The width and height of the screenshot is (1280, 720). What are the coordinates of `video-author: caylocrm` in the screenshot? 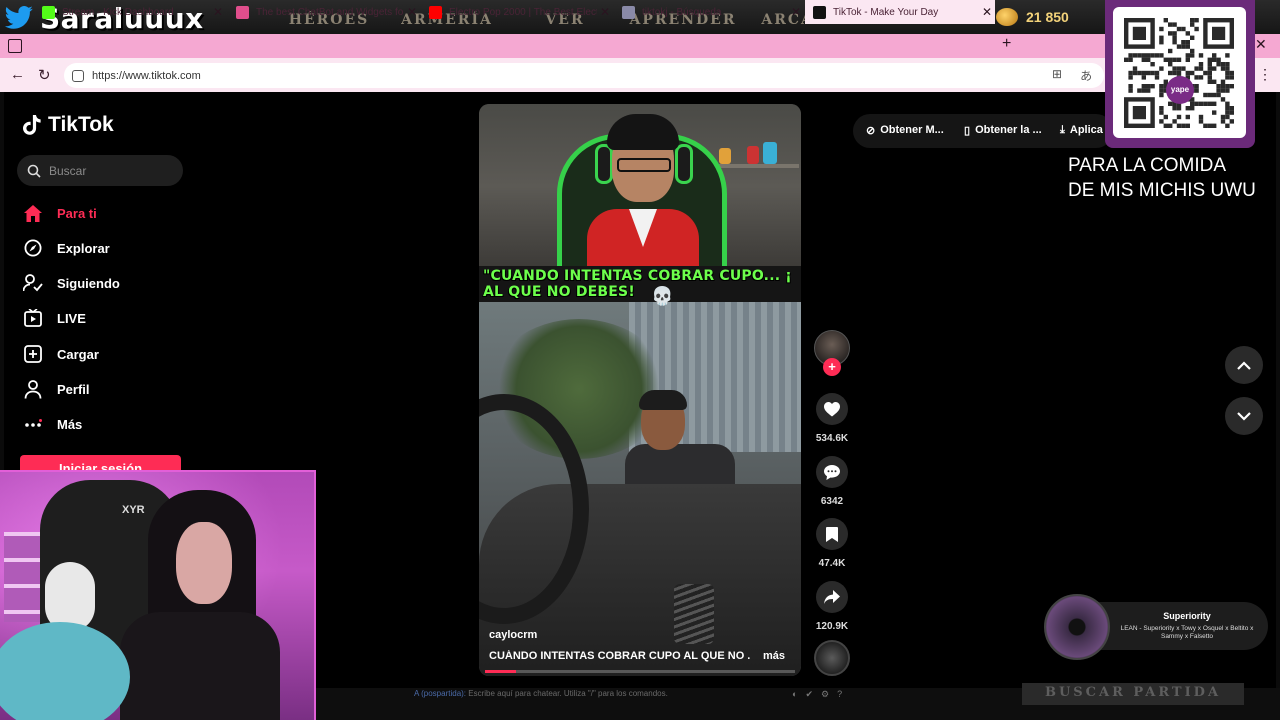 It's located at (513, 635).